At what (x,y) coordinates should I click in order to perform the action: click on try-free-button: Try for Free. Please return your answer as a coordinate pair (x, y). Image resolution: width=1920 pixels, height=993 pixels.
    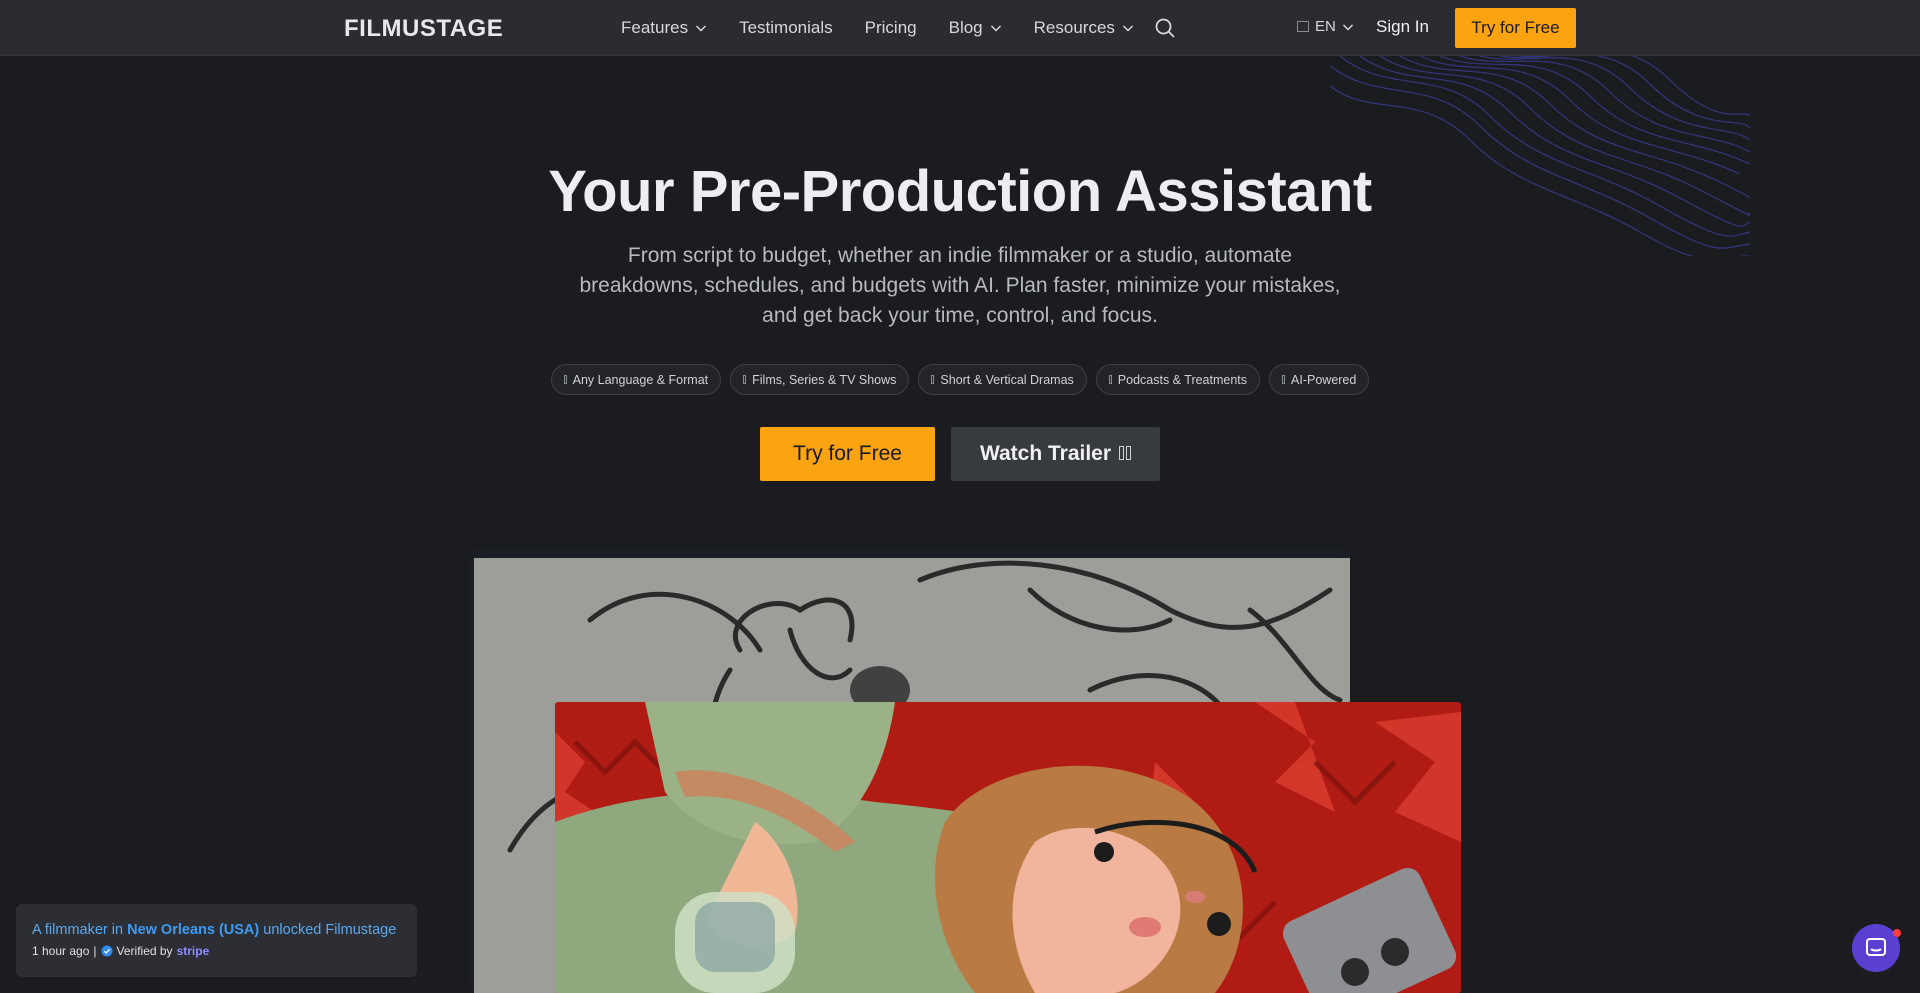
    Looking at the image, I should click on (847, 454).